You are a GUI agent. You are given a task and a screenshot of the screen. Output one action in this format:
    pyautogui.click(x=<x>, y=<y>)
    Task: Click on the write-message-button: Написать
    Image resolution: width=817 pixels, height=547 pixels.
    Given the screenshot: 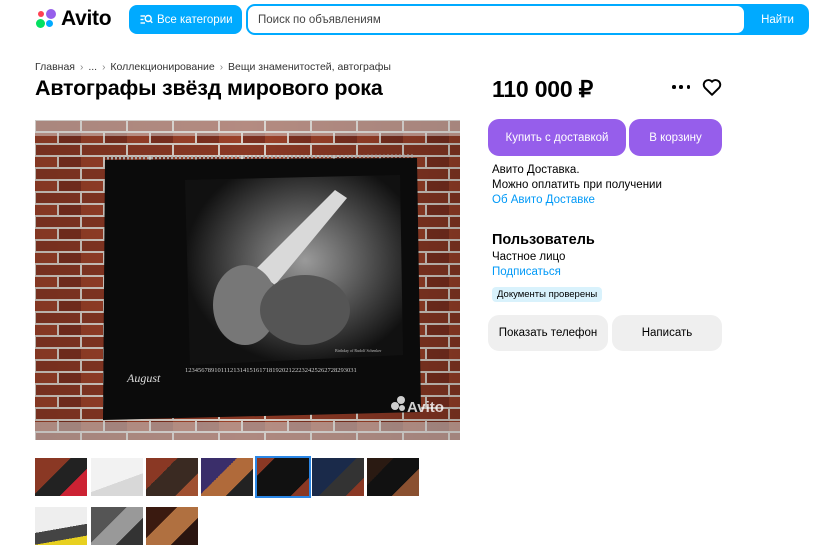 What is the action you would take?
    pyautogui.click(x=667, y=333)
    